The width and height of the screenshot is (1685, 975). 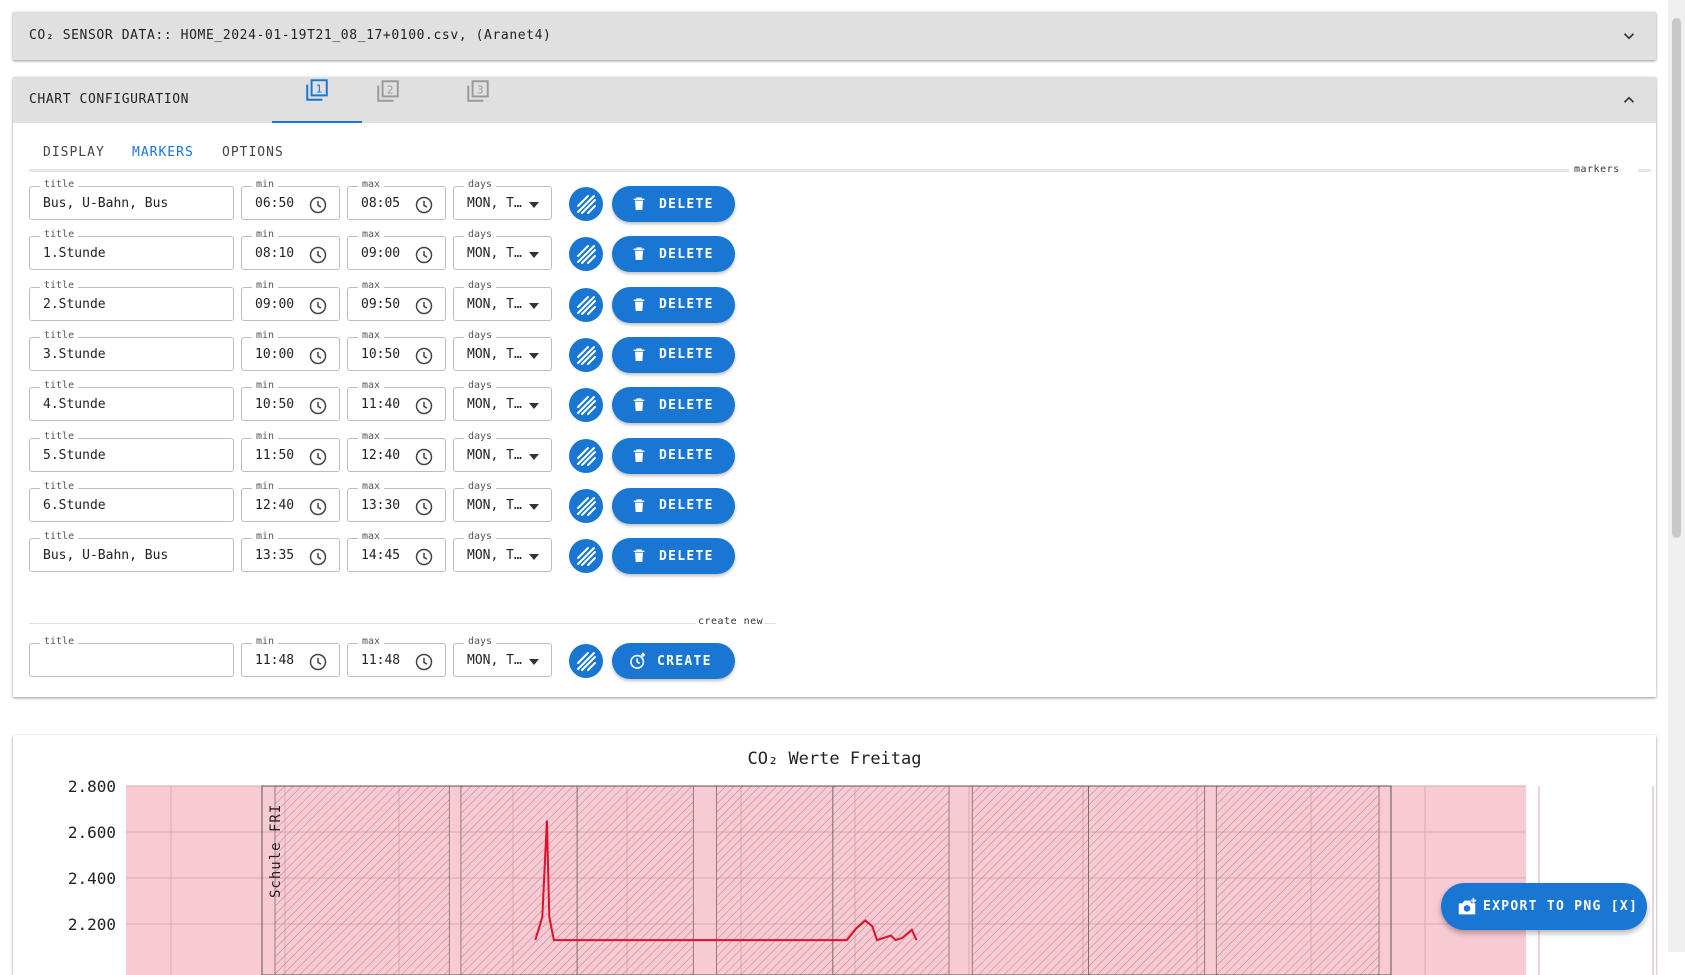 What do you see at coordinates (380, 304) in the screenshot?
I see `marker-max-value: 09:50` at bounding box center [380, 304].